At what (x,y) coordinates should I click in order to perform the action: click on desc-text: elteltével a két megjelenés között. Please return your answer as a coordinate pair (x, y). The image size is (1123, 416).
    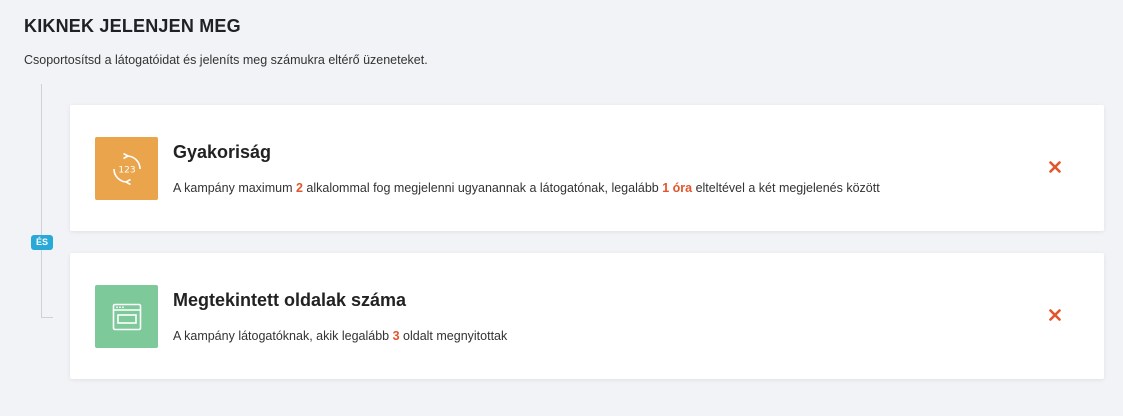
    Looking at the image, I should click on (786, 188).